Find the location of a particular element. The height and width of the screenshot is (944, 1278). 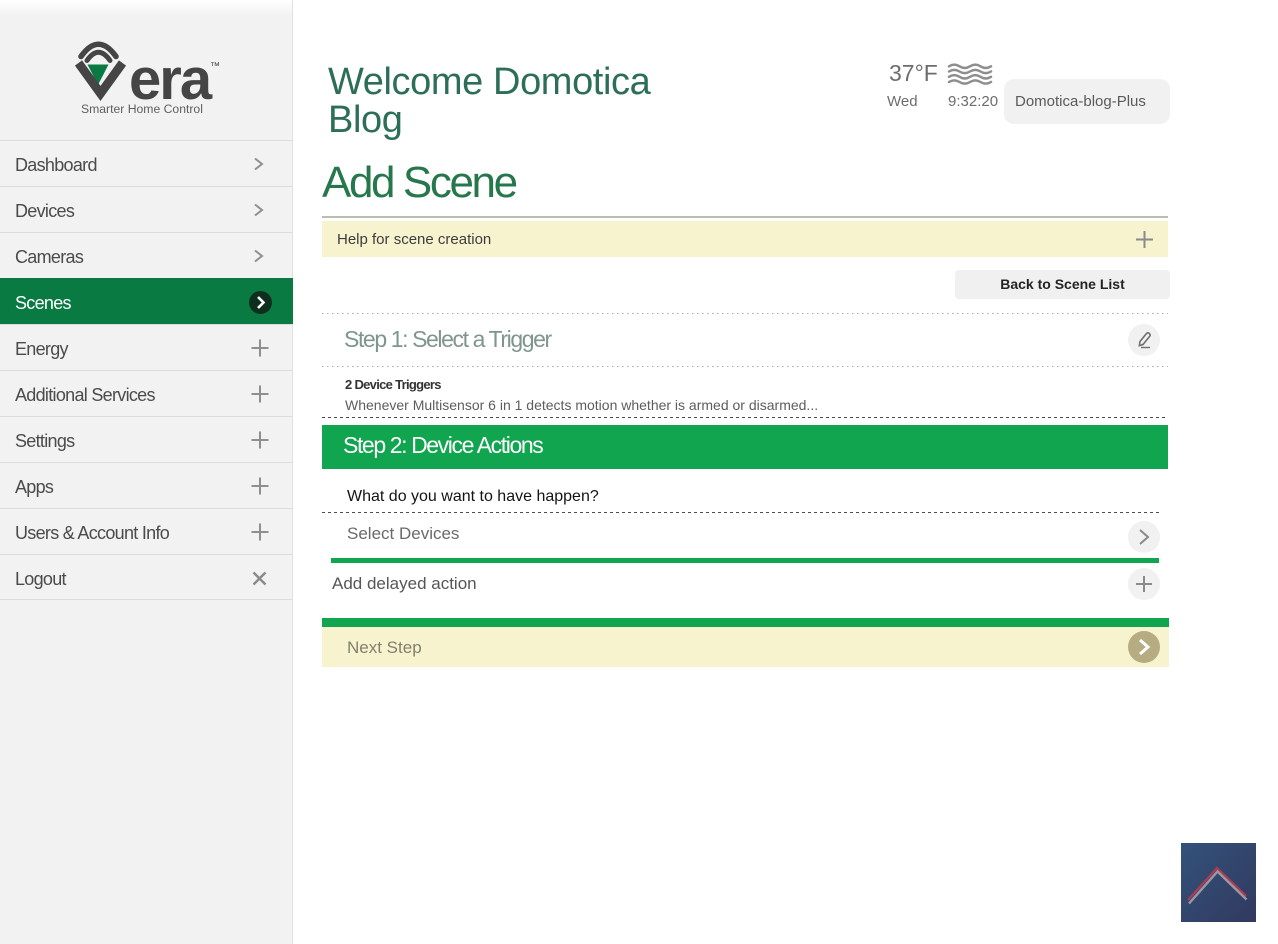

svg-text: ™ is located at coordinates (215, 66).